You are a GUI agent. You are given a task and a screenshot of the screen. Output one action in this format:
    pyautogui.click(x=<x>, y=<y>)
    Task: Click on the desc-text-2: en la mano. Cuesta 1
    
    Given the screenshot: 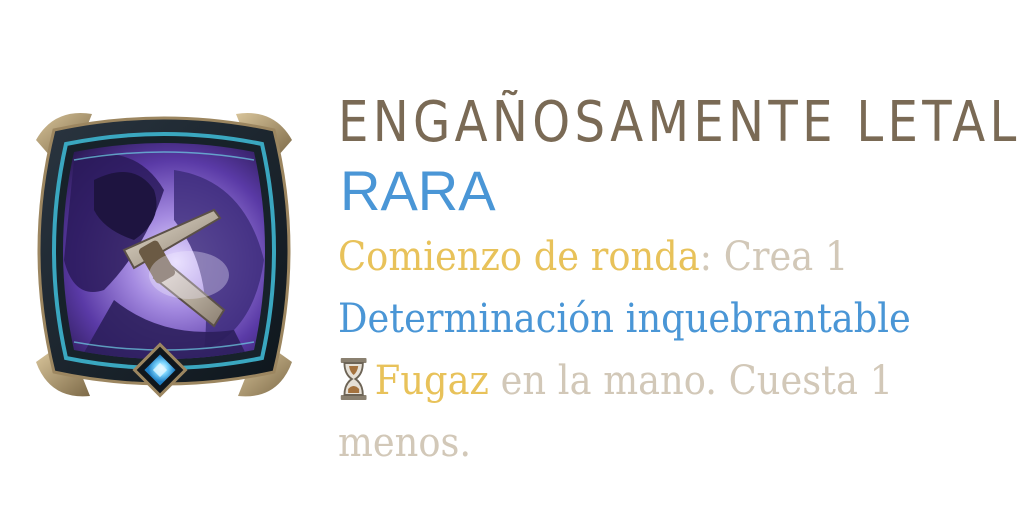 What is the action you would take?
    pyautogui.click(x=691, y=381)
    